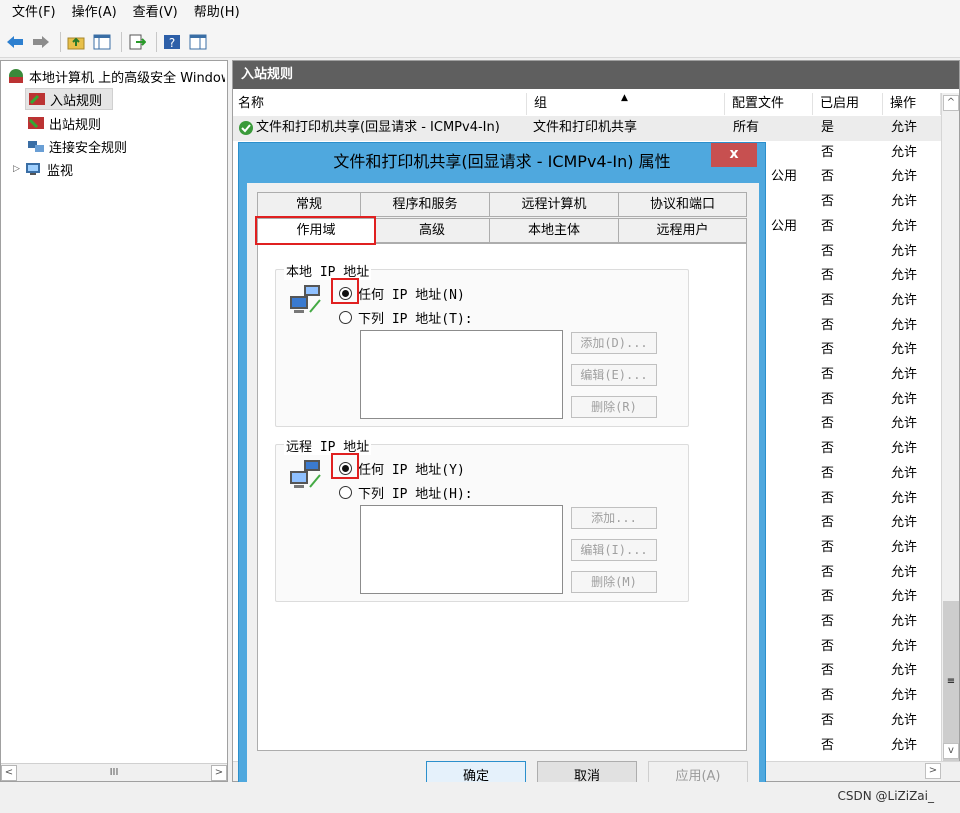 The width and height of the screenshot is (960, 813). Describe the element at coordinates (309, 204) in the screenshot. I see `tab-general: 常规` at that location.